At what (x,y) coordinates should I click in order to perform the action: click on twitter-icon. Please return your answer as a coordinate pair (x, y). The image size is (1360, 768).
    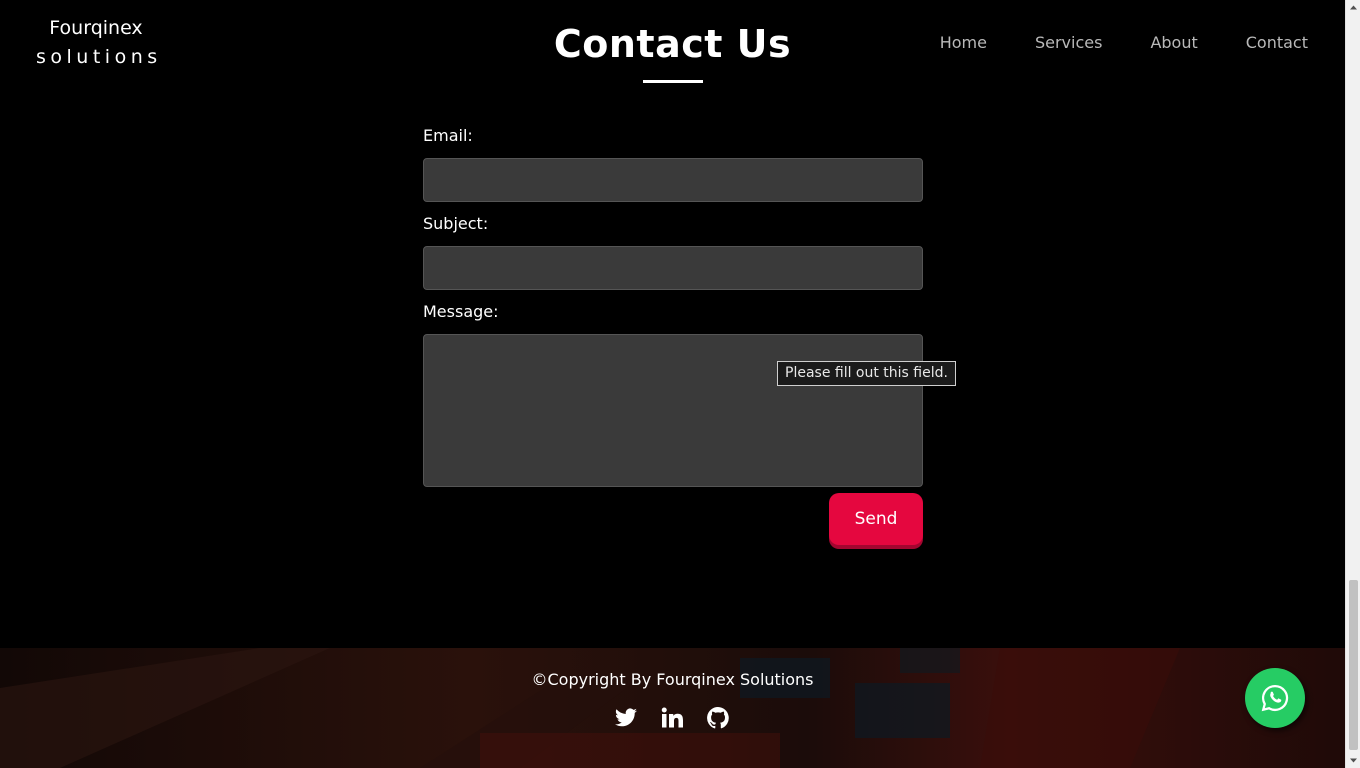
    Looking at the image, I should click on (626, 718).